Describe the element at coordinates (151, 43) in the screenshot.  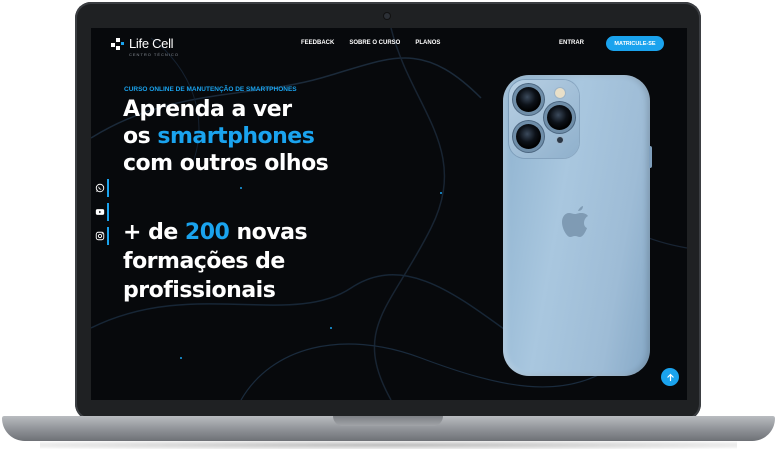
I see `brand-name: Life Cell` at that location.